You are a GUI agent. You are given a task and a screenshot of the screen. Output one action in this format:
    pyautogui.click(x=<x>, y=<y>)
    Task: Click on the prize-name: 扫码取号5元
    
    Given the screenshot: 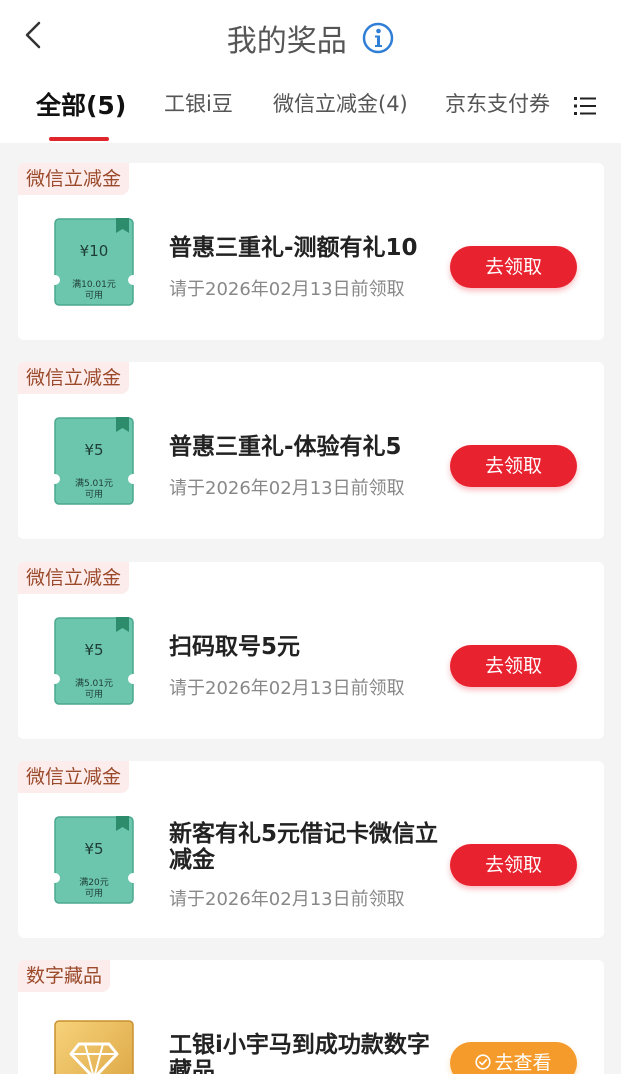 What is the action you would take?
    pyautogui.click(x=235, y=647)
    